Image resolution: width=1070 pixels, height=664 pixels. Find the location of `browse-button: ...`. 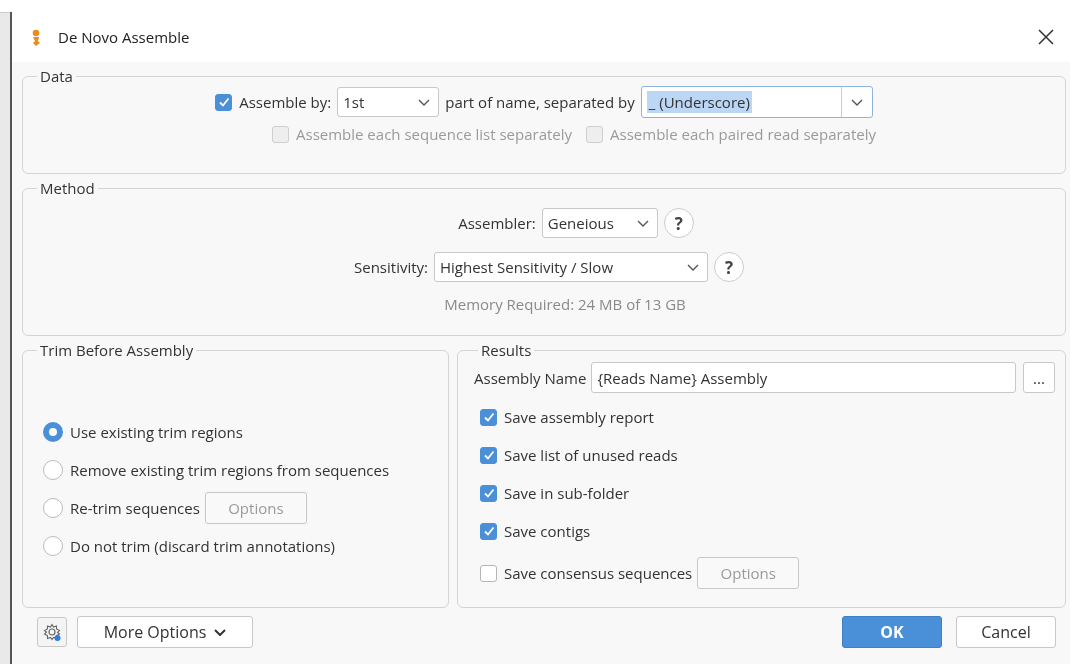

browse-button: ... is located at coordinates (1039, 377).